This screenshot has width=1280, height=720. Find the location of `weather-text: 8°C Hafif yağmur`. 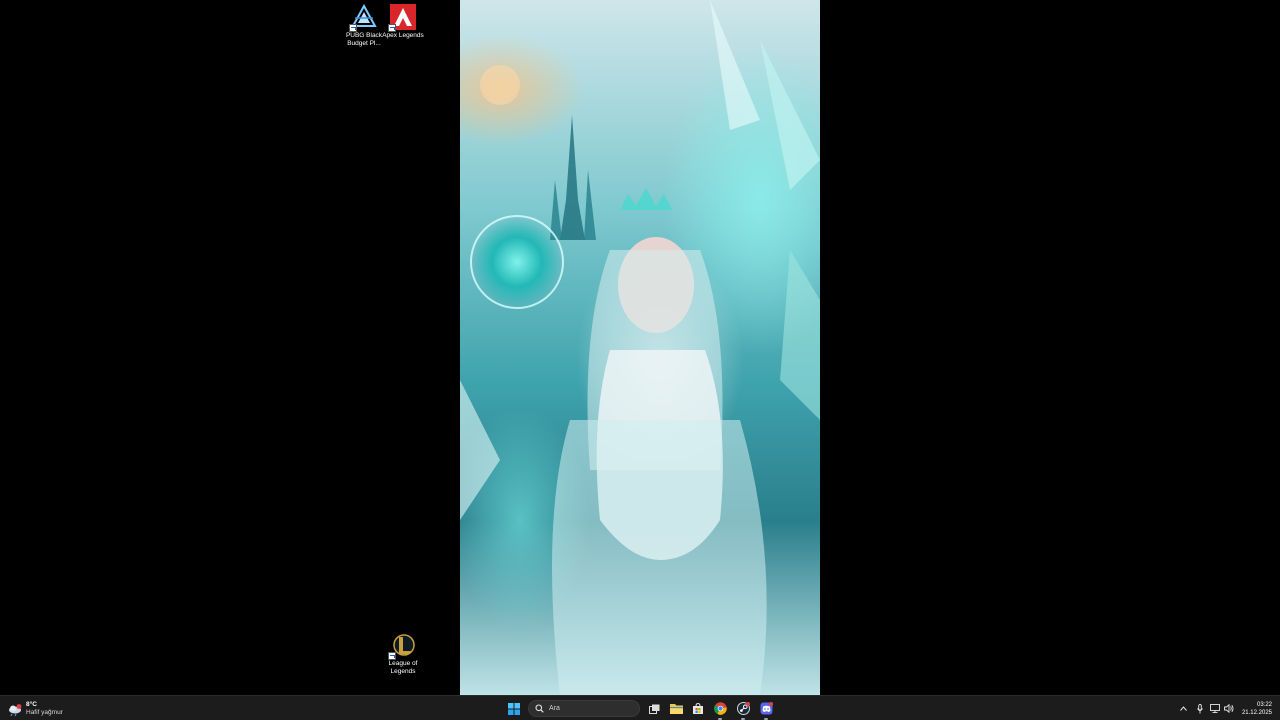

weather-text: 8°C Hafif yağmur is located at coordinates (44, 709).